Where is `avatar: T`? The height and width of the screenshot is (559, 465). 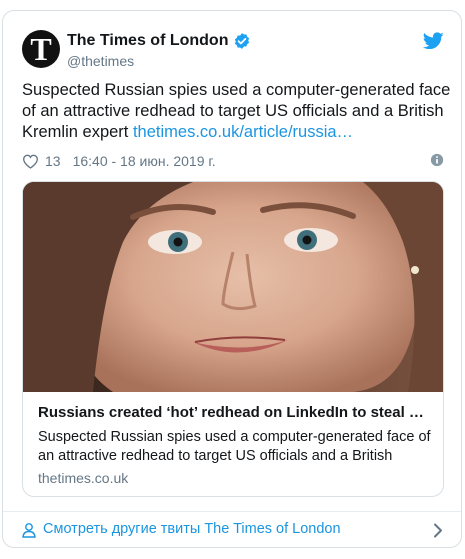
avatar: T is located at coordinates (41, 49).